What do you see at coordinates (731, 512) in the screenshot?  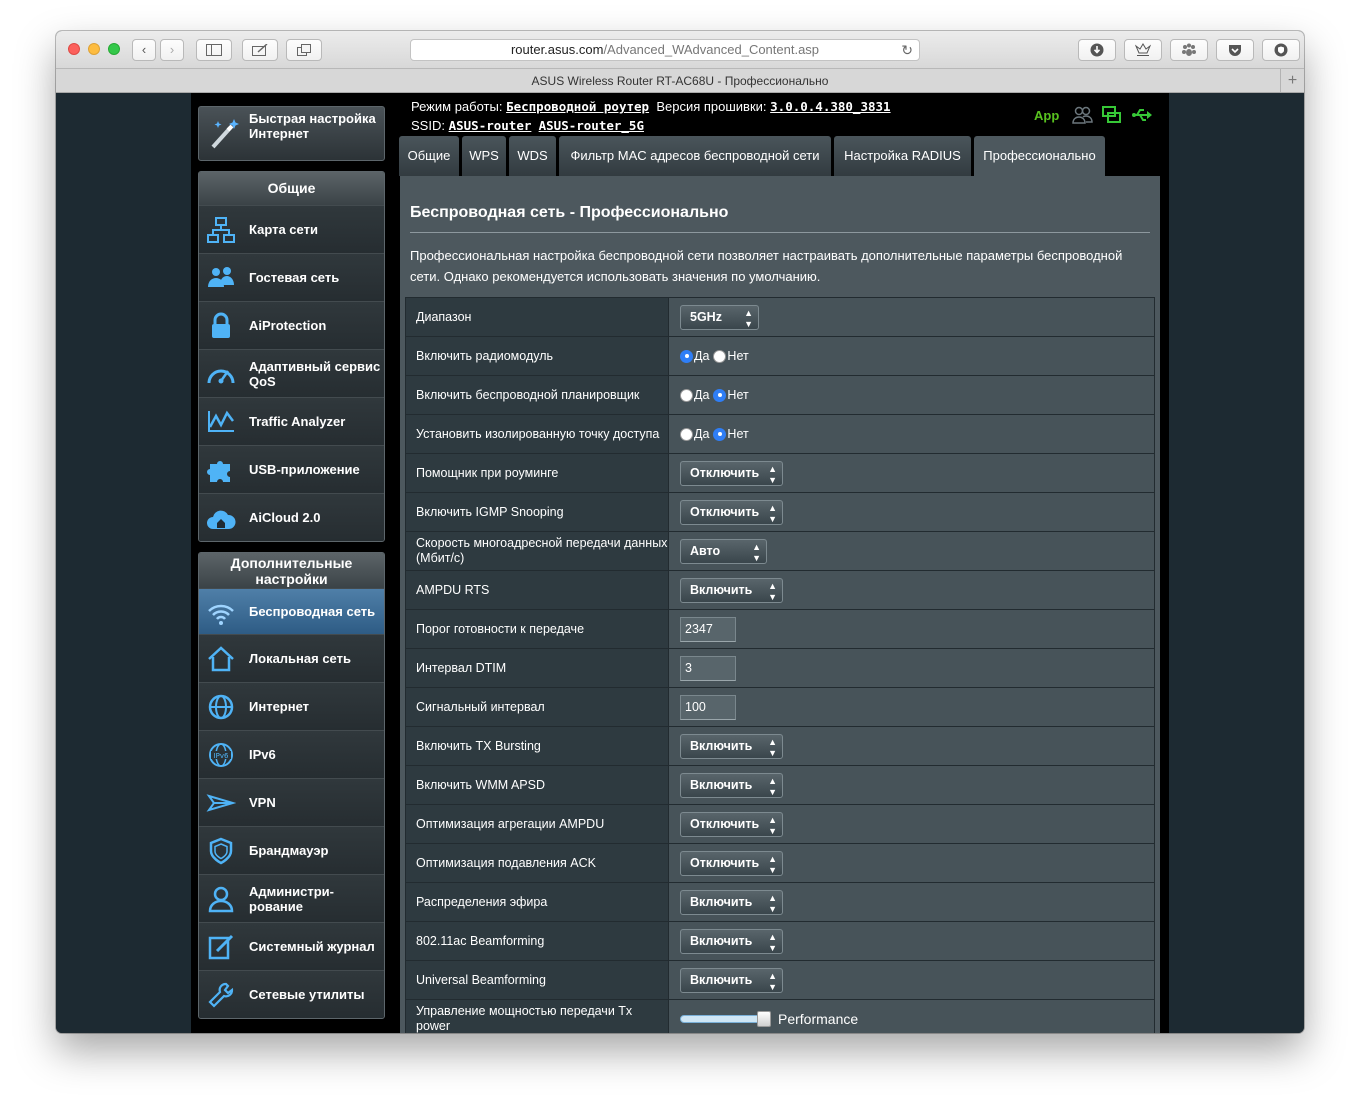 I see `igmp-snooping-select: Отключить ▲ ▼` at bounding box center [731, 512].